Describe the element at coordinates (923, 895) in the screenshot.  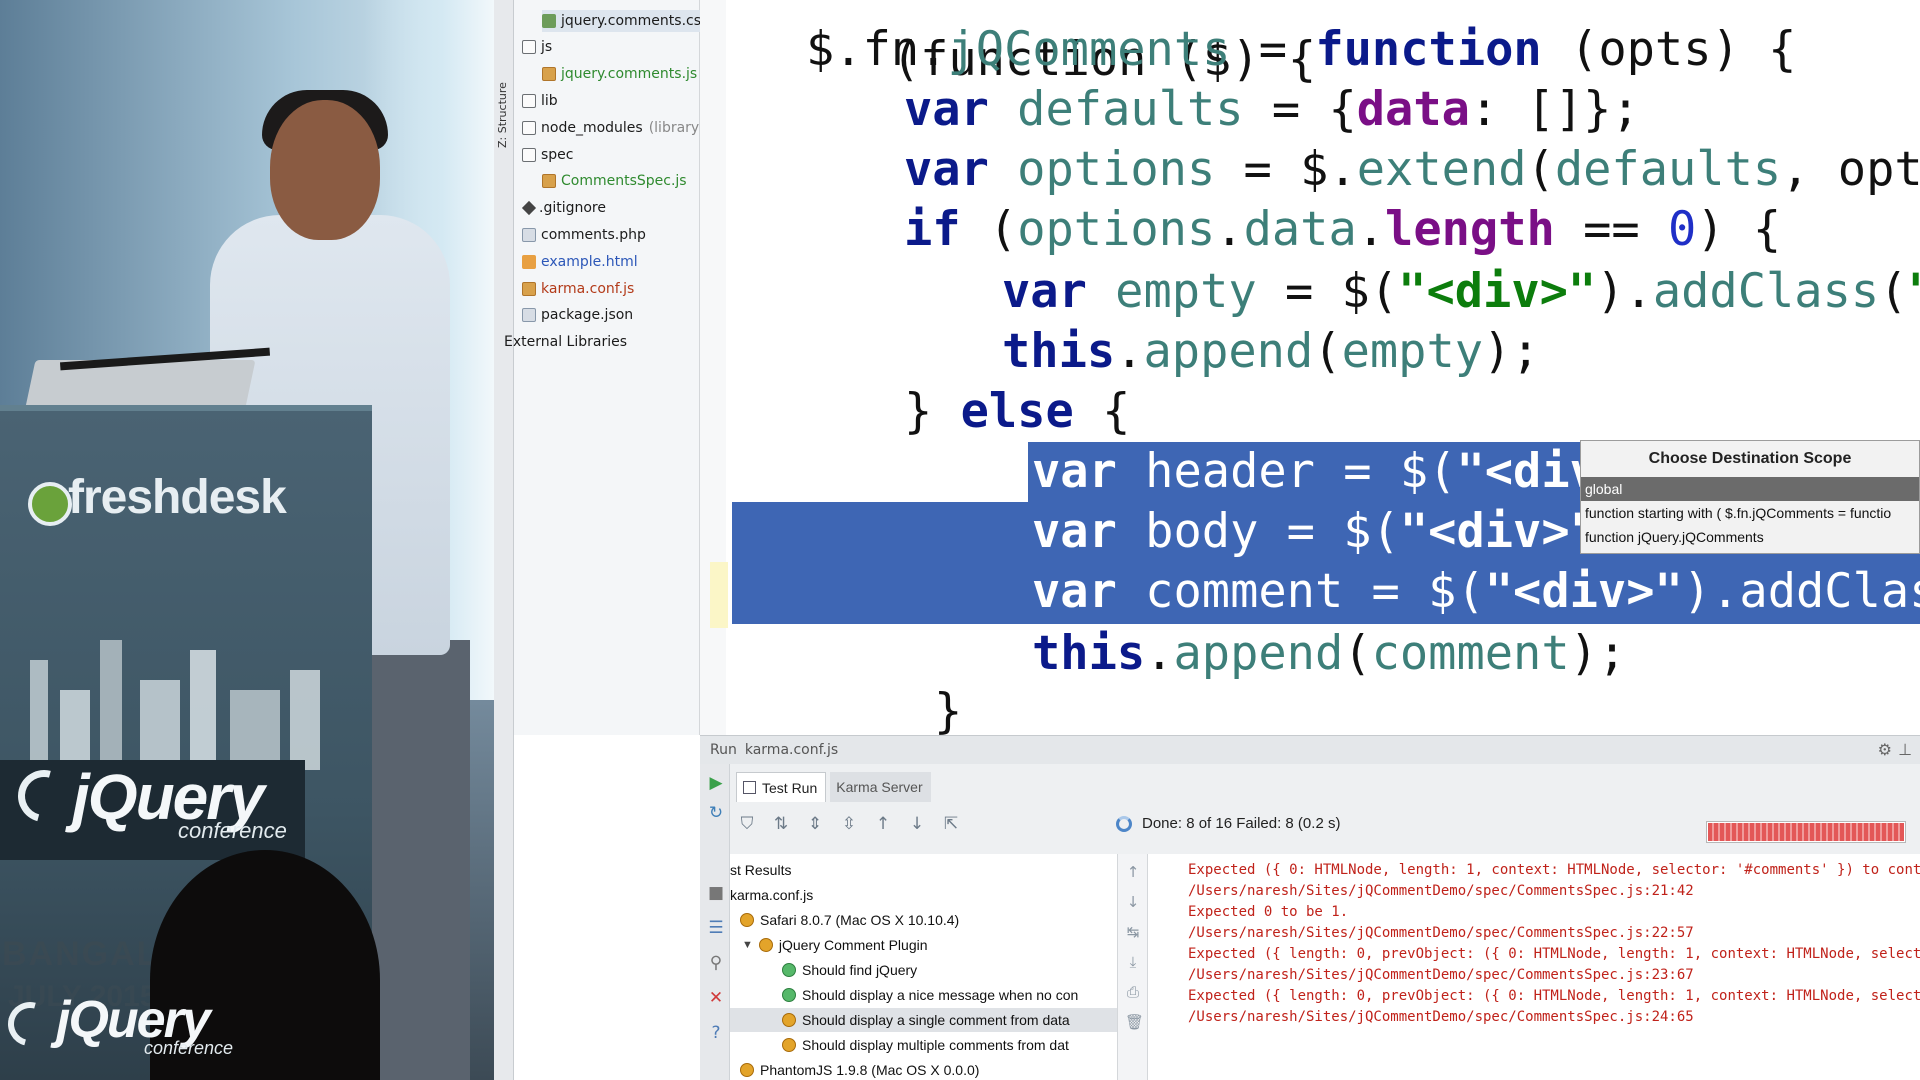
I see `test-result-row: karma.conf.js` at that location.